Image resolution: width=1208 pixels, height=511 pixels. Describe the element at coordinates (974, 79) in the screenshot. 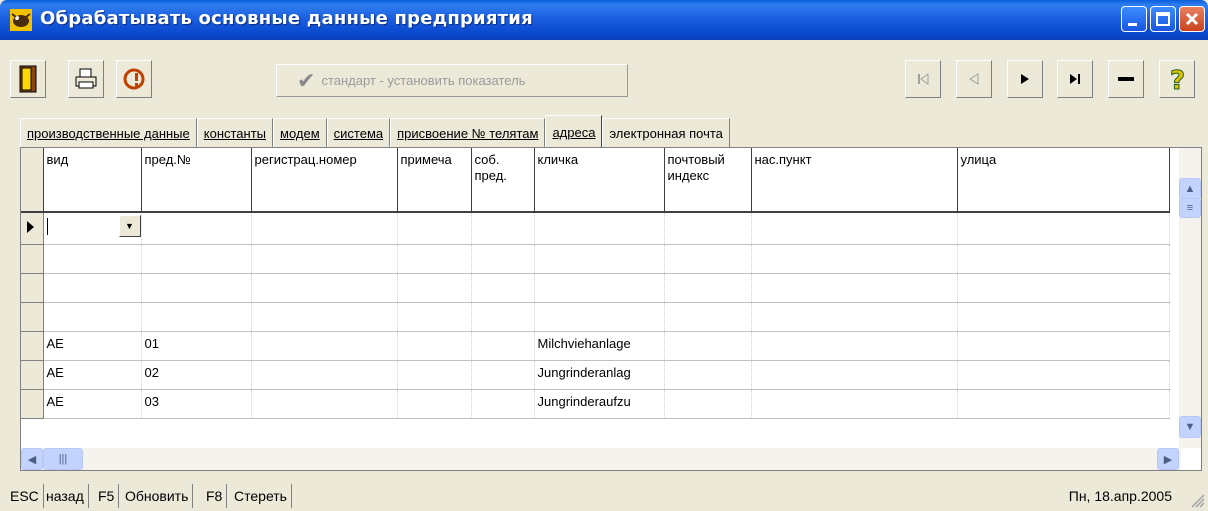

I see `previous-record-button` at that location.